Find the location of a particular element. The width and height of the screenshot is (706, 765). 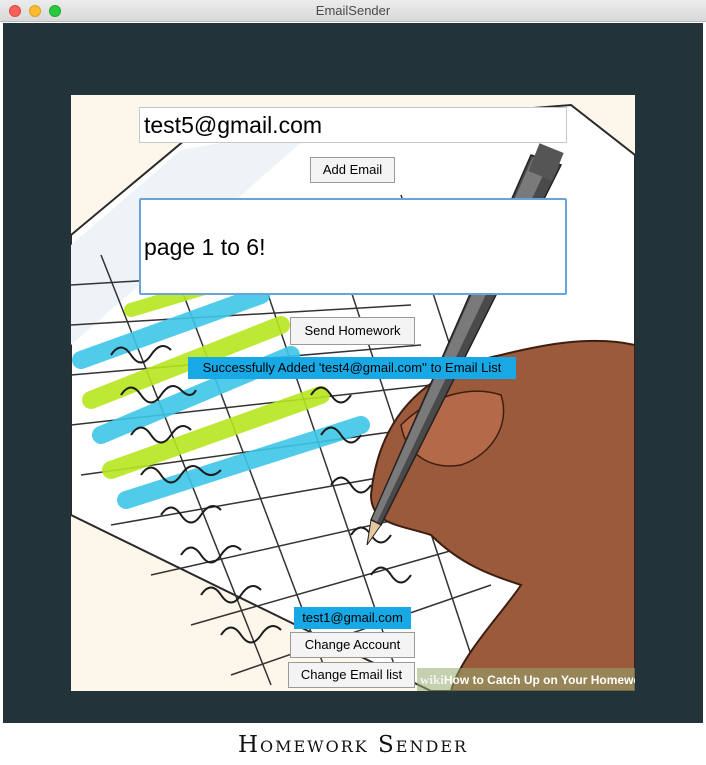

email-input is located at coordinates (353, 125).